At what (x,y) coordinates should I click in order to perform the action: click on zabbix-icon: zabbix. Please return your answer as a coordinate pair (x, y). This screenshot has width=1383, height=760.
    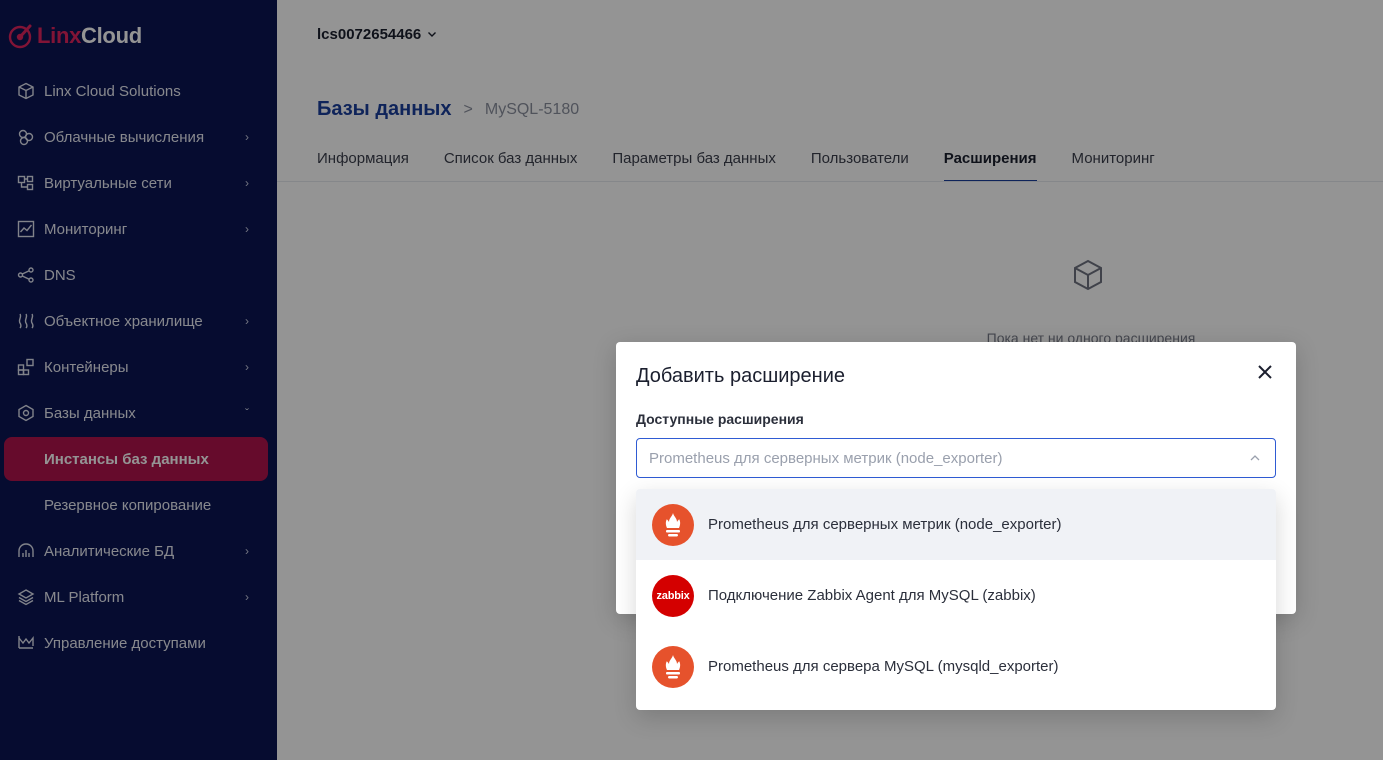
    Looking at the image, I should click on (673, 595).